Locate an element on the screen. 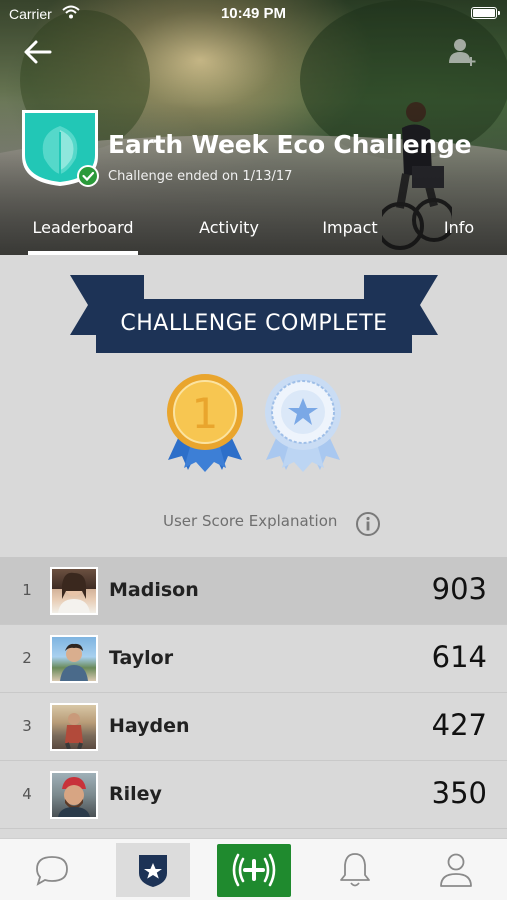 This screenshot has height=900, width=507. user-score-explanation-link: User Score Explanation is located at coordinates (250, 521).